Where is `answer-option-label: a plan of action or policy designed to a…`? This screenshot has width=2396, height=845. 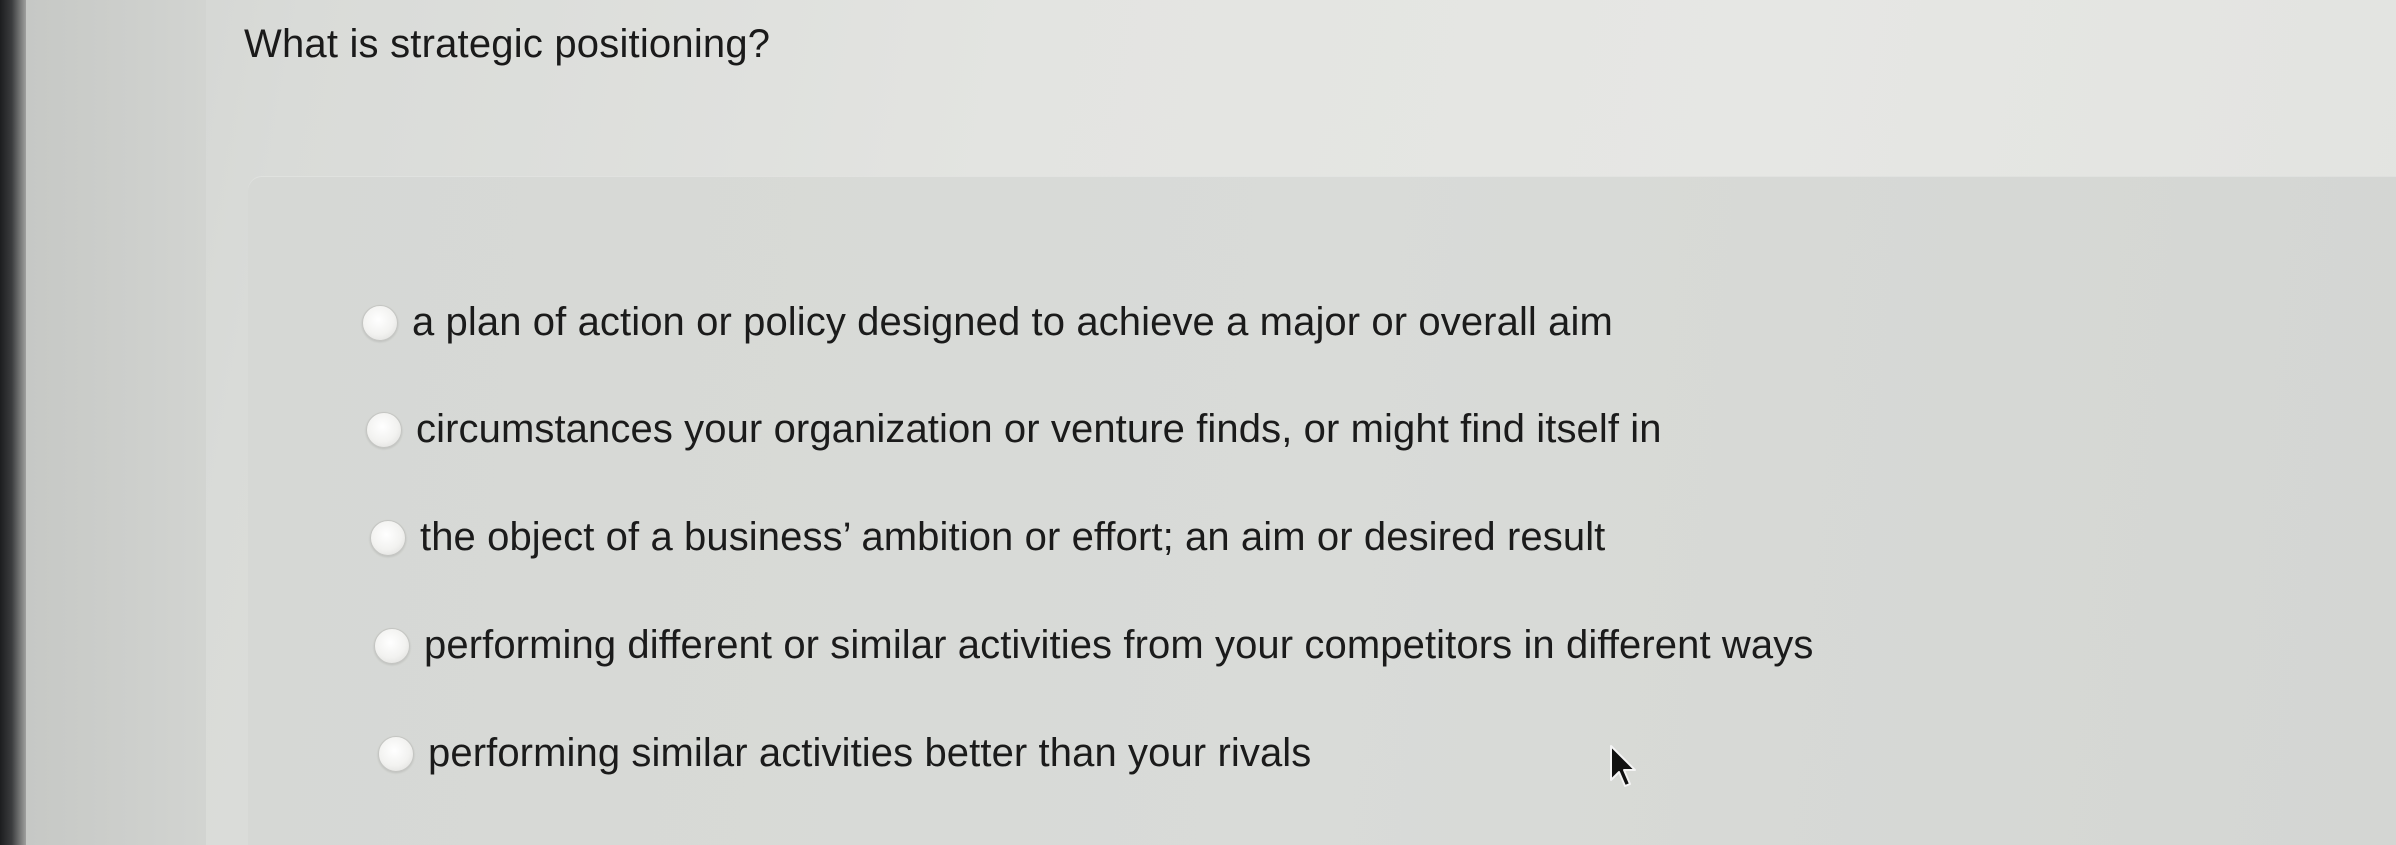
answer-option-label: a plan of action or policy designed to a… is located at coordinates (1012, 322).